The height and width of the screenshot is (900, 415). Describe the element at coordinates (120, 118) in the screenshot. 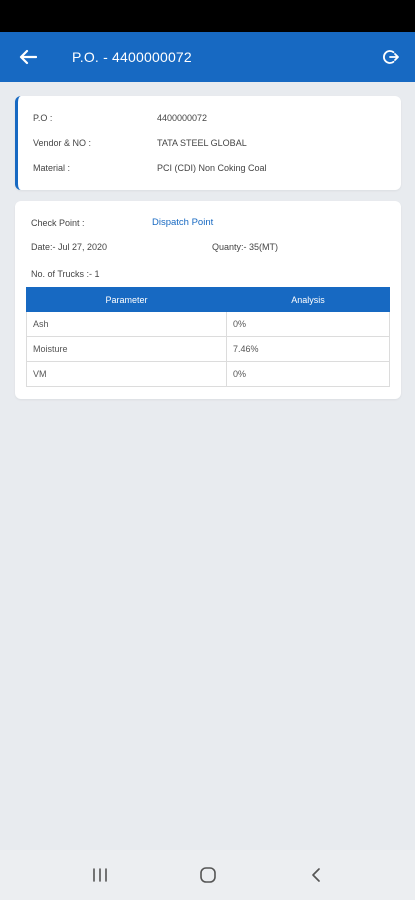

I see `po-row: P.O : 4400000072` at that location.